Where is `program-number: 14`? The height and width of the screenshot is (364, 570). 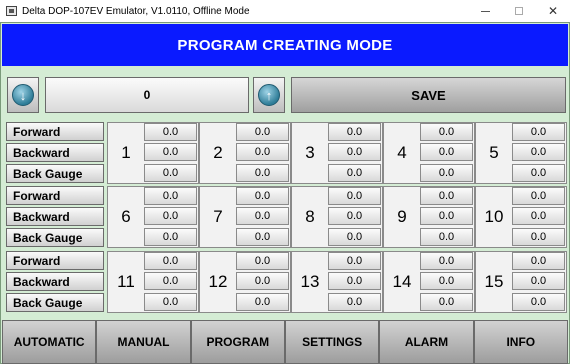 program-number: 14 is located at coordinates (402, 281).